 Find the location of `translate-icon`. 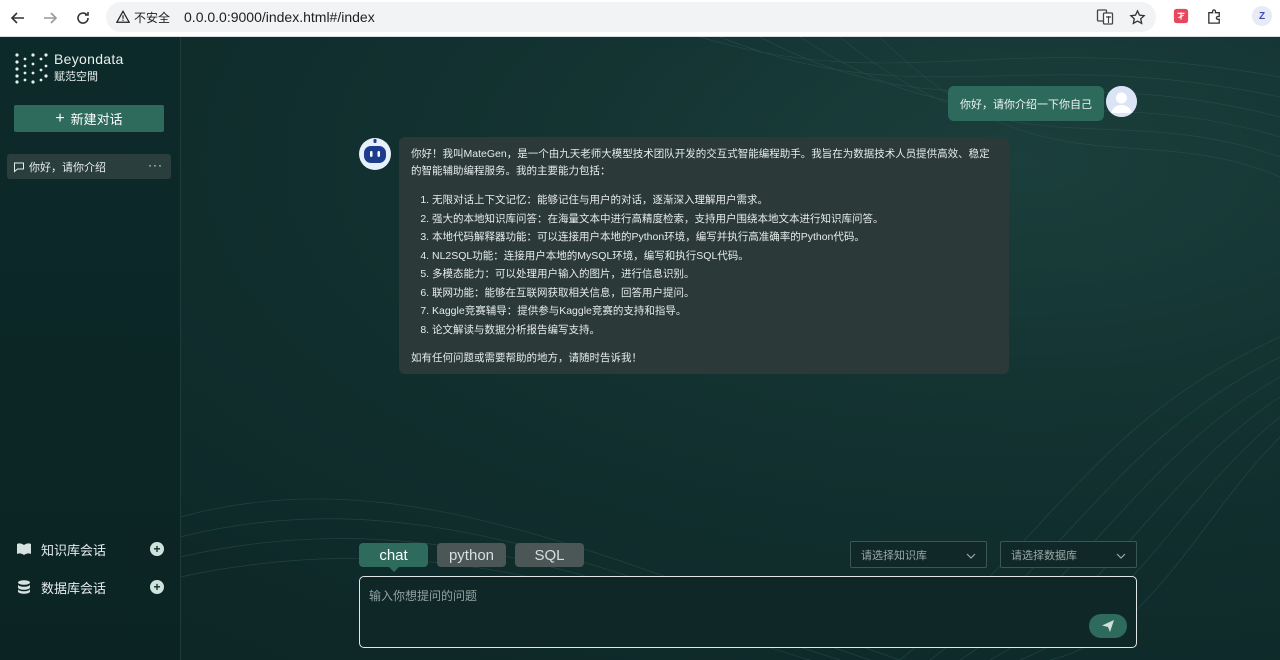

translate-icon is located at coordinates (1105, 17).